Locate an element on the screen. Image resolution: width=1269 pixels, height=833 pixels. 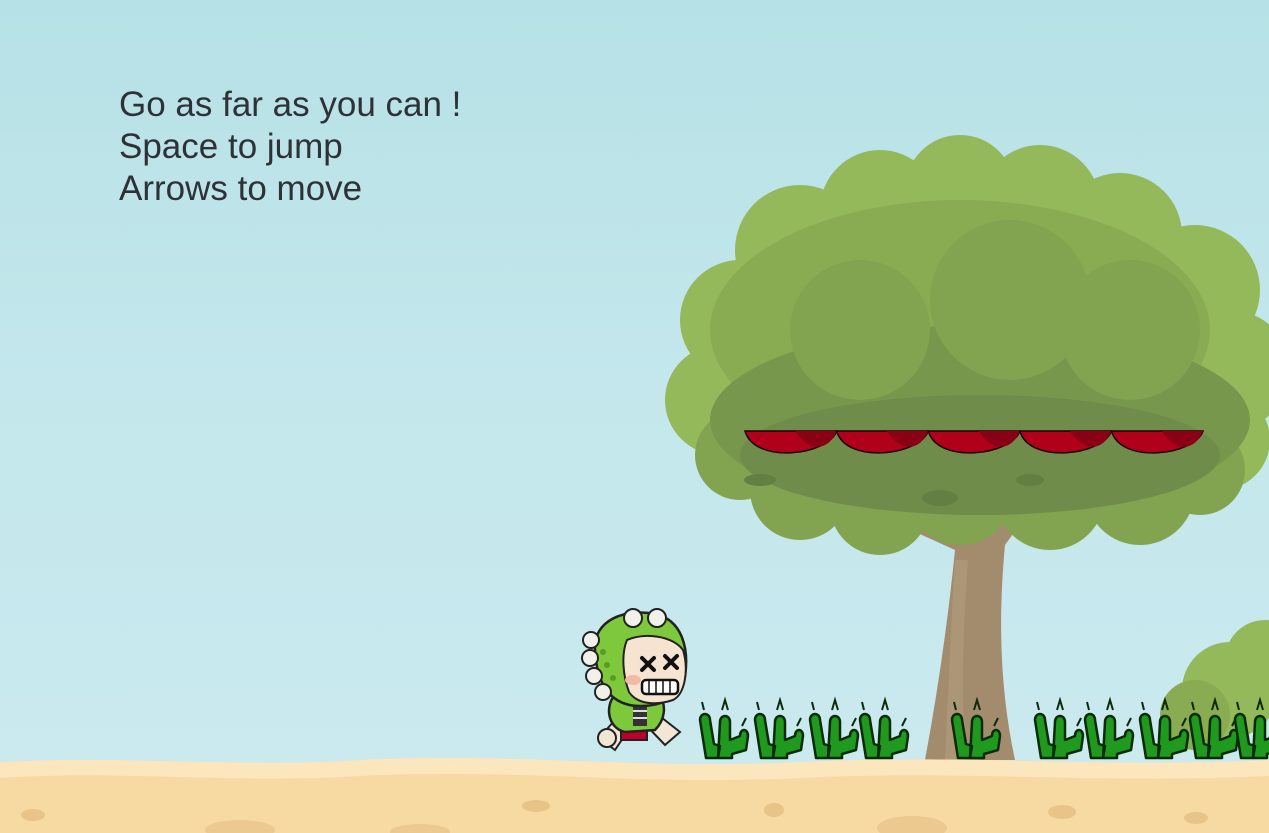
instruction-goal: Go as far as you can ! is located at coordinates (290, 104).